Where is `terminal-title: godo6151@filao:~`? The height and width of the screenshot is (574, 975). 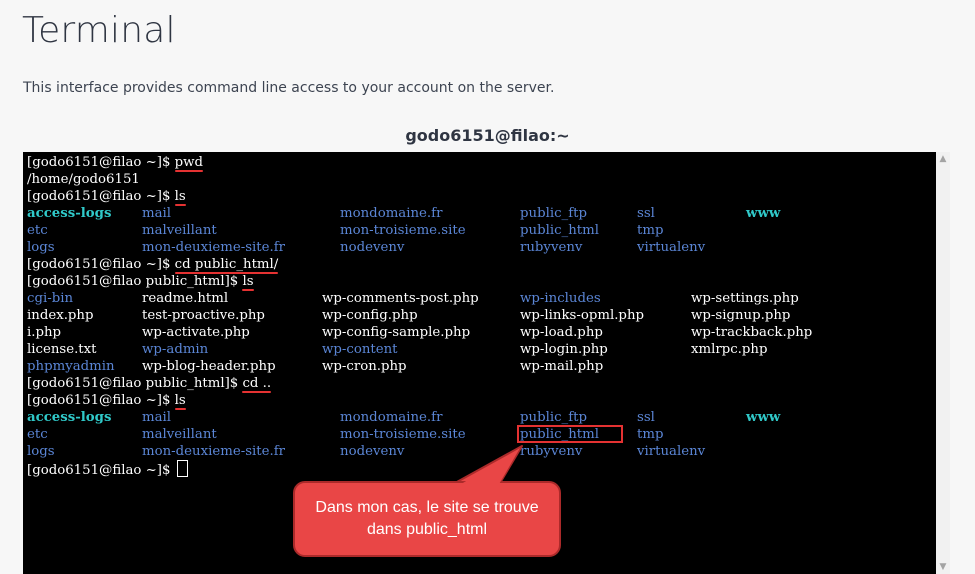
terminal-title: godo6151@filao:~ is located at coordinates (487, 135).